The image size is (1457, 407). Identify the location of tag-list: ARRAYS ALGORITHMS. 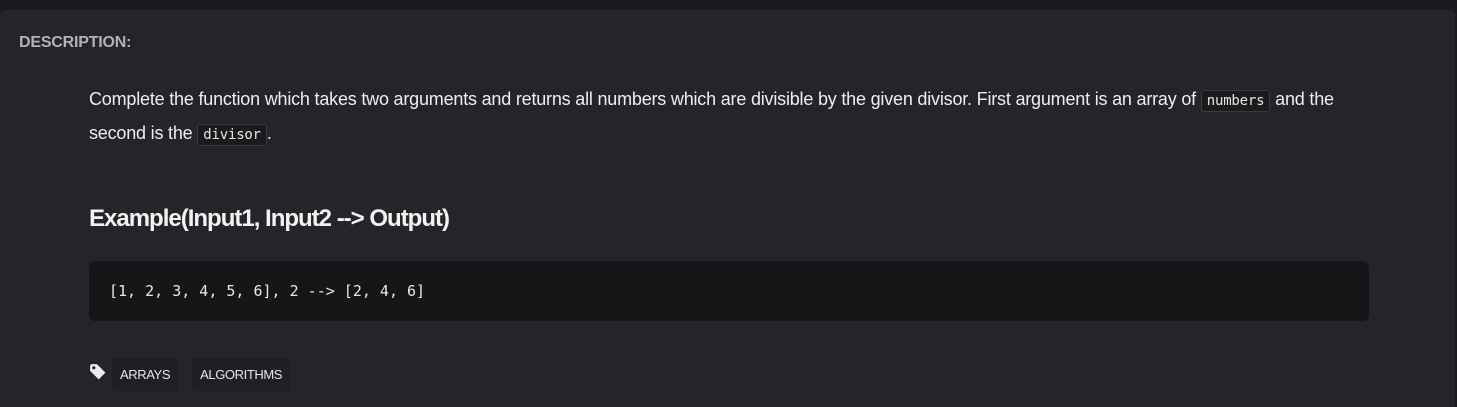
(196, 374).